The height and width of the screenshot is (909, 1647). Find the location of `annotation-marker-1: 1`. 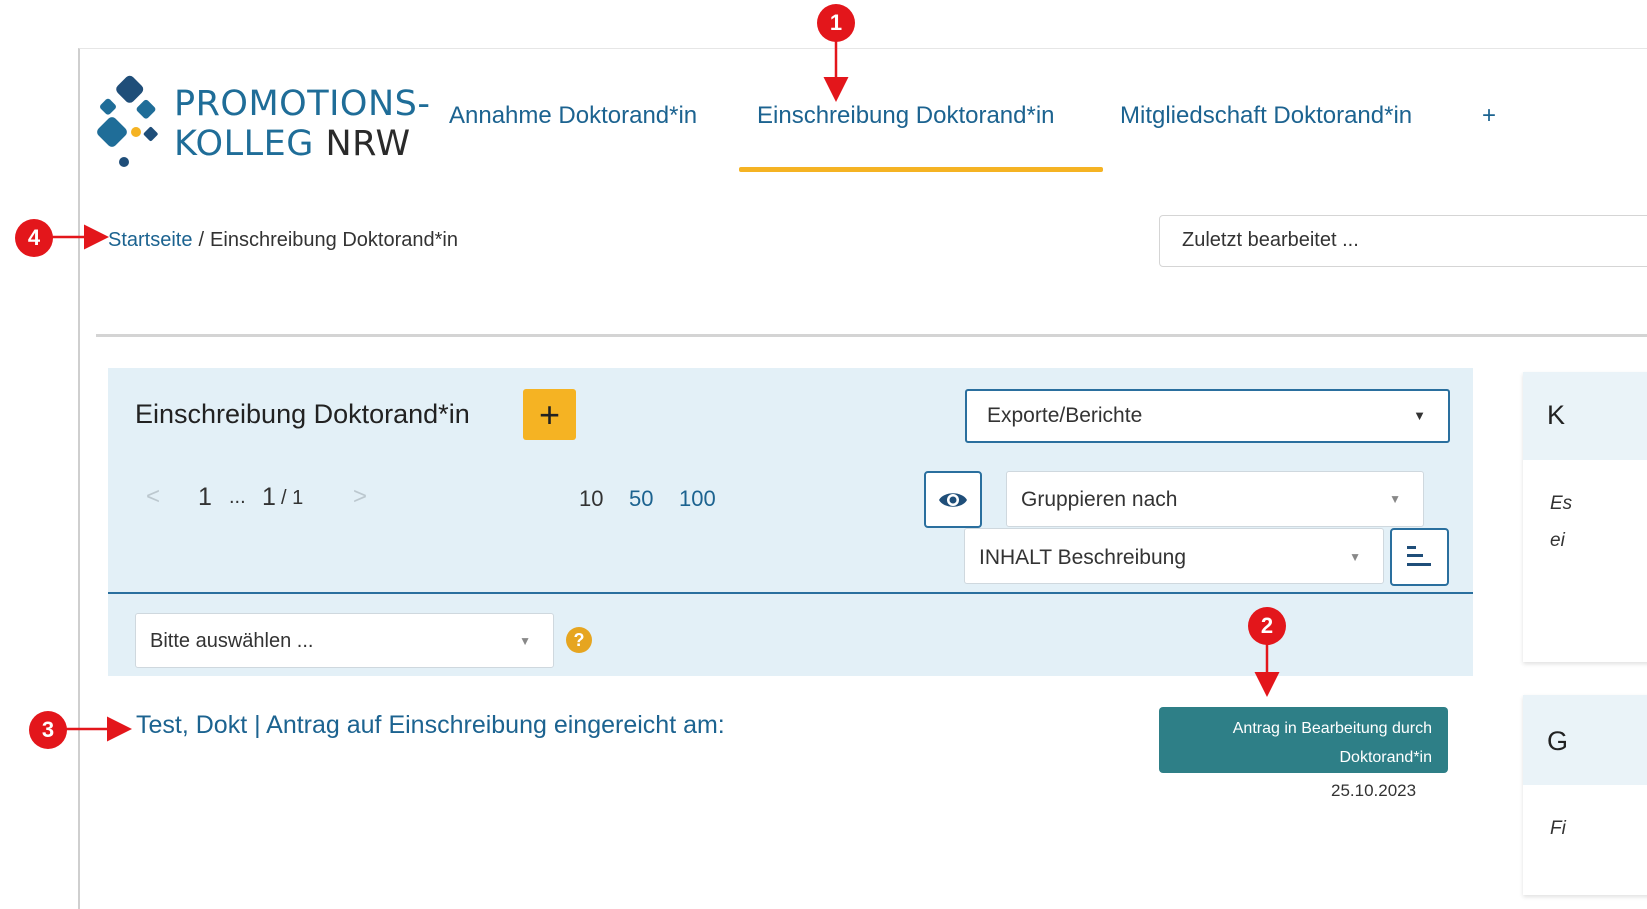

annotation-marker-1: 1 is located at coordinates (836, 23).